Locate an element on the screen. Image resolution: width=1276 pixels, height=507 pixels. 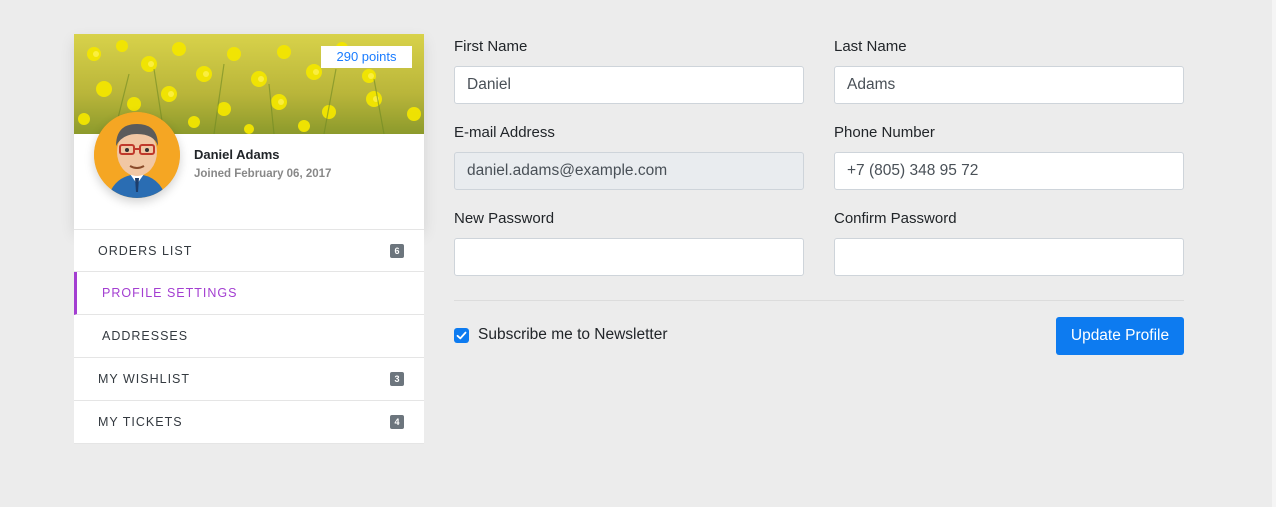
avatar is located at coordinates (137, 155).